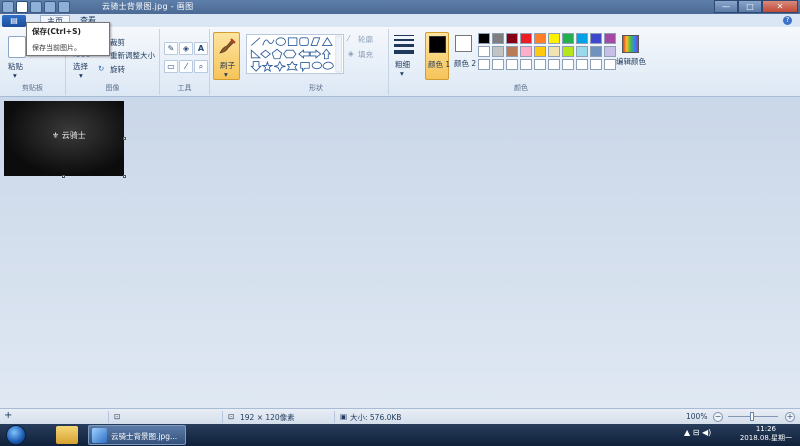 The height and width of the screenshot is (446, 800). I want to click on pencil-icon: ✎, so click(171, 48).